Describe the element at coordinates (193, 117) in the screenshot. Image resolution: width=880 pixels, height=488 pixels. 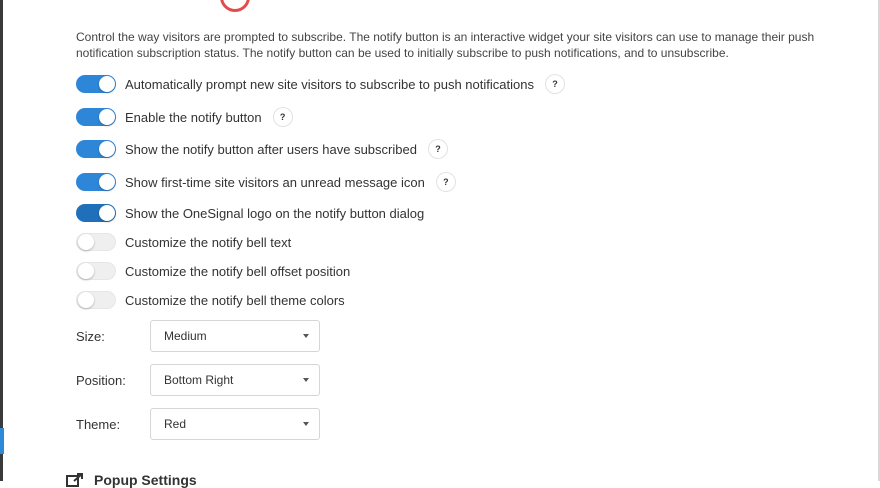
I see `setting-label: Enable the notify button` at that location.